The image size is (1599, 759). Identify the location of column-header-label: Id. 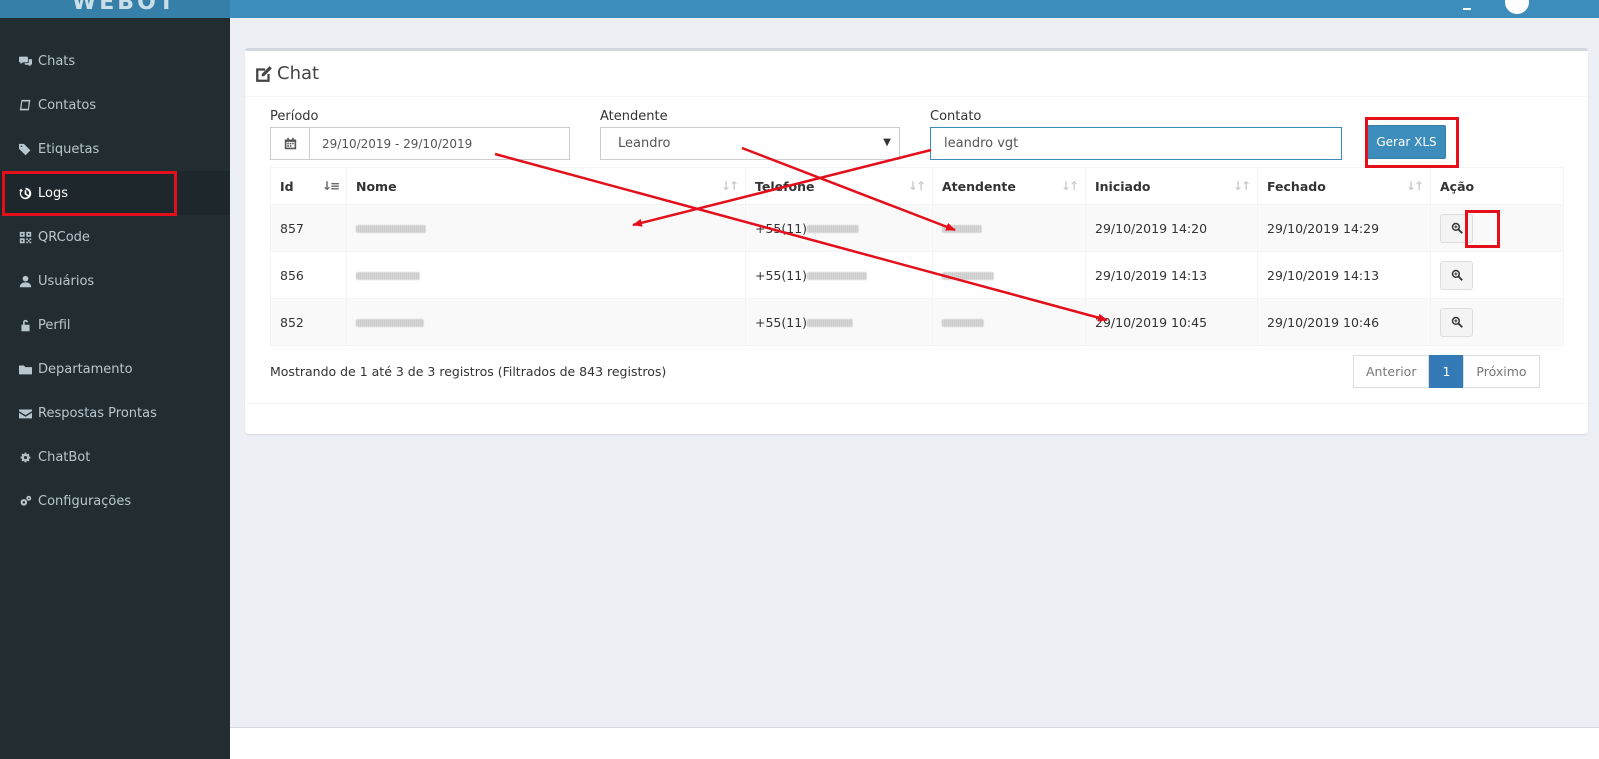
(287, 186).